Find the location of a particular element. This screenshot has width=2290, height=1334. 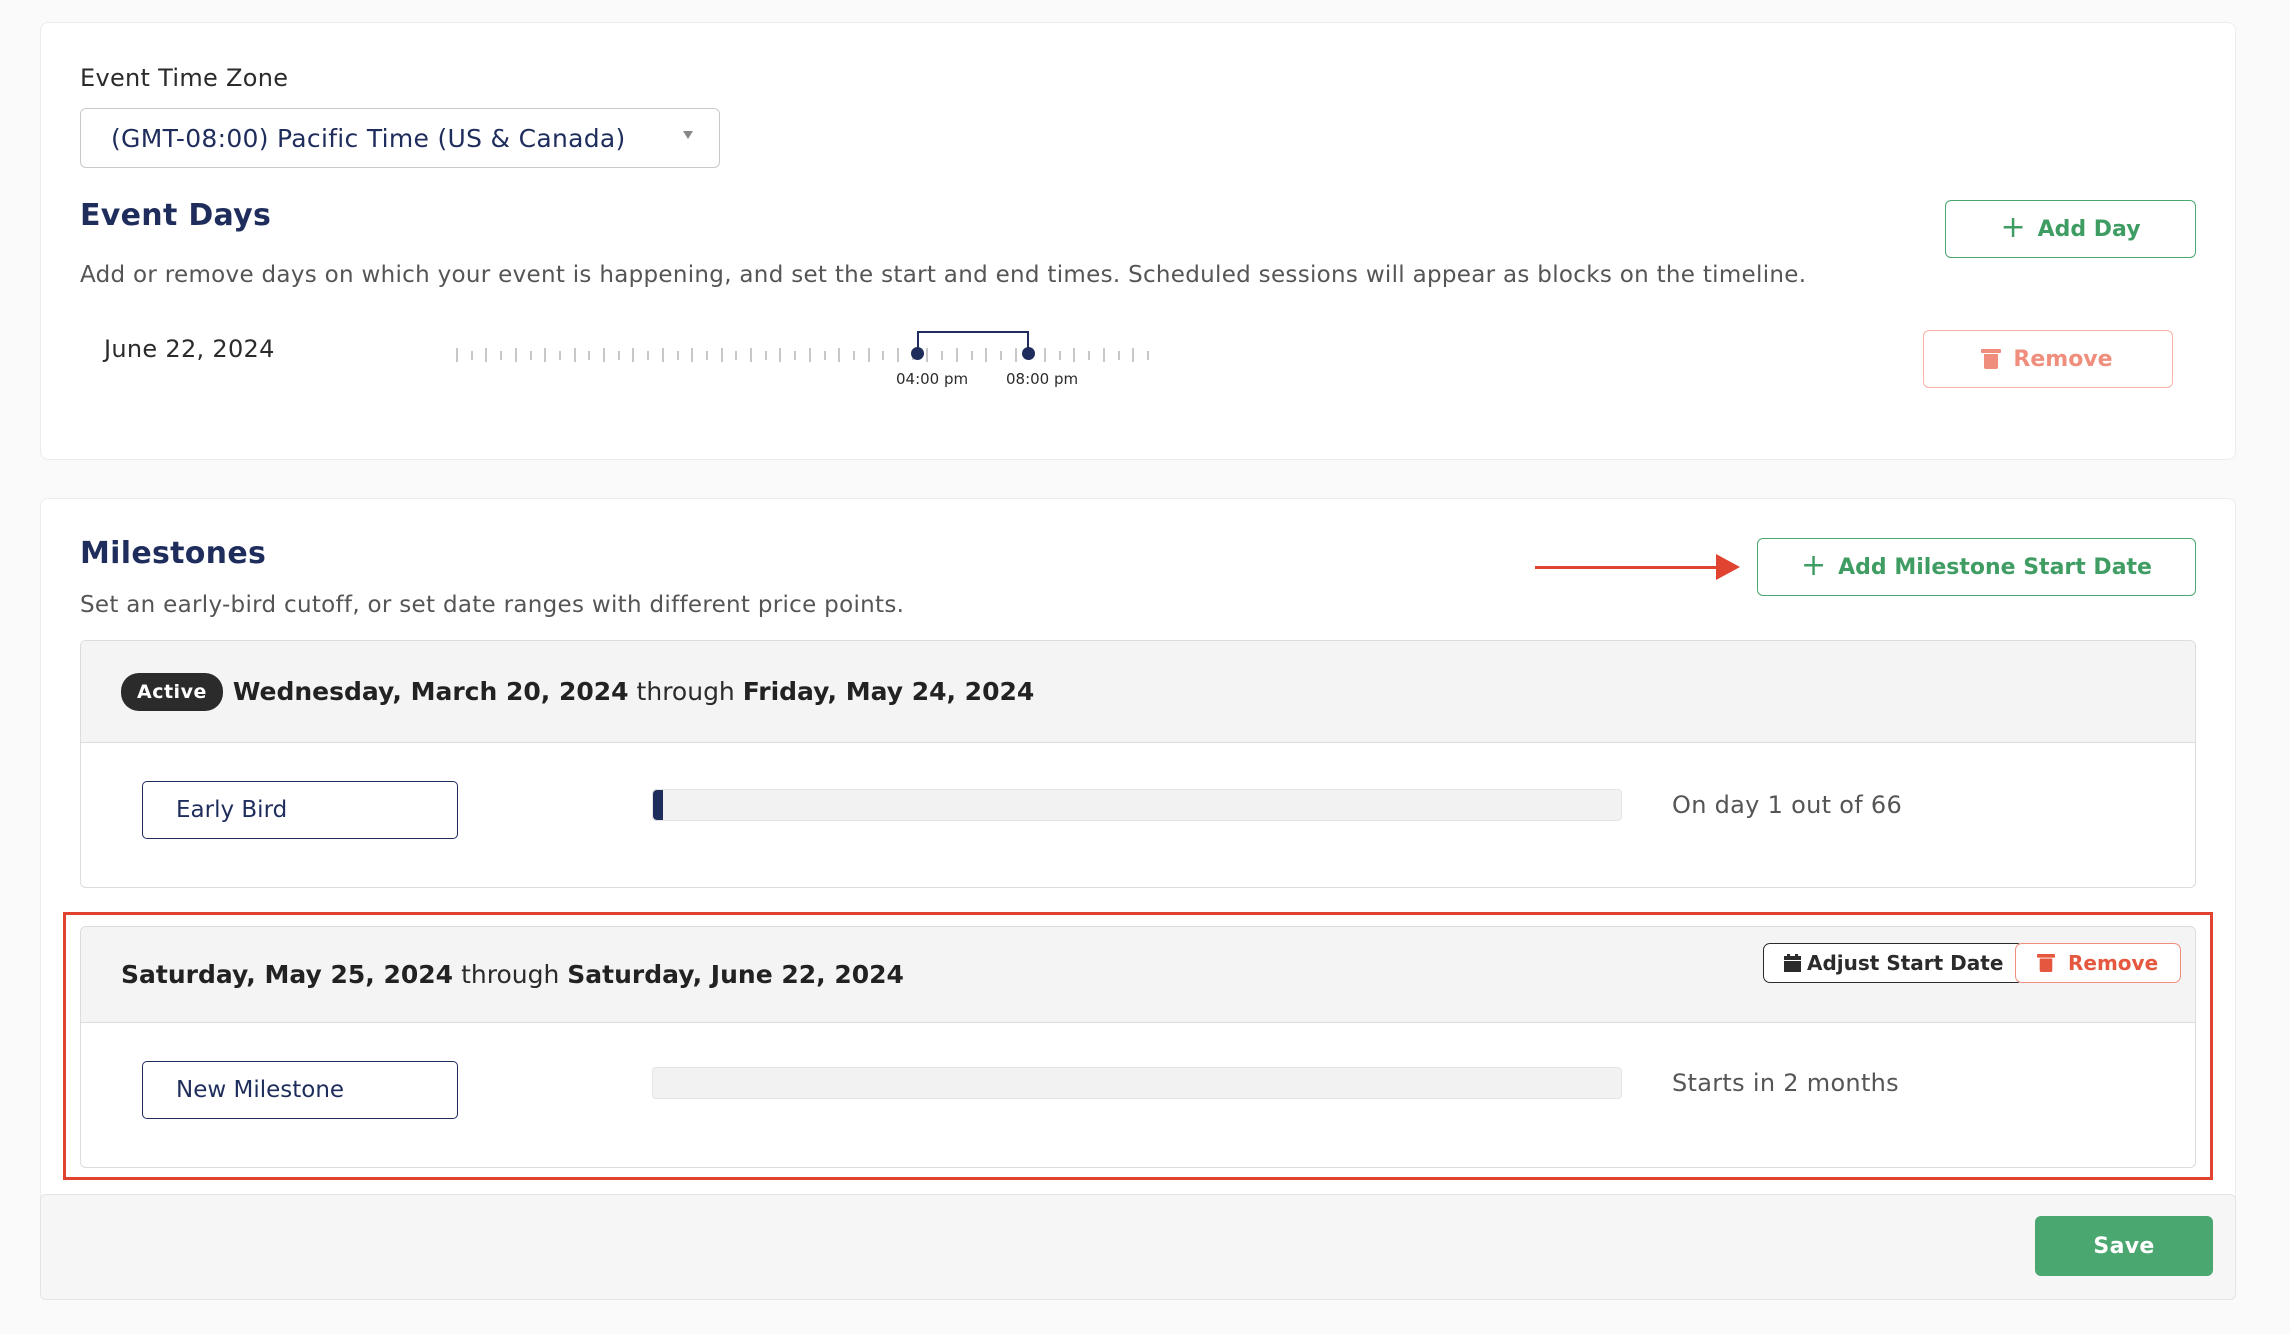

remove-day-button: Remove is located at coordinates (2048, 359).